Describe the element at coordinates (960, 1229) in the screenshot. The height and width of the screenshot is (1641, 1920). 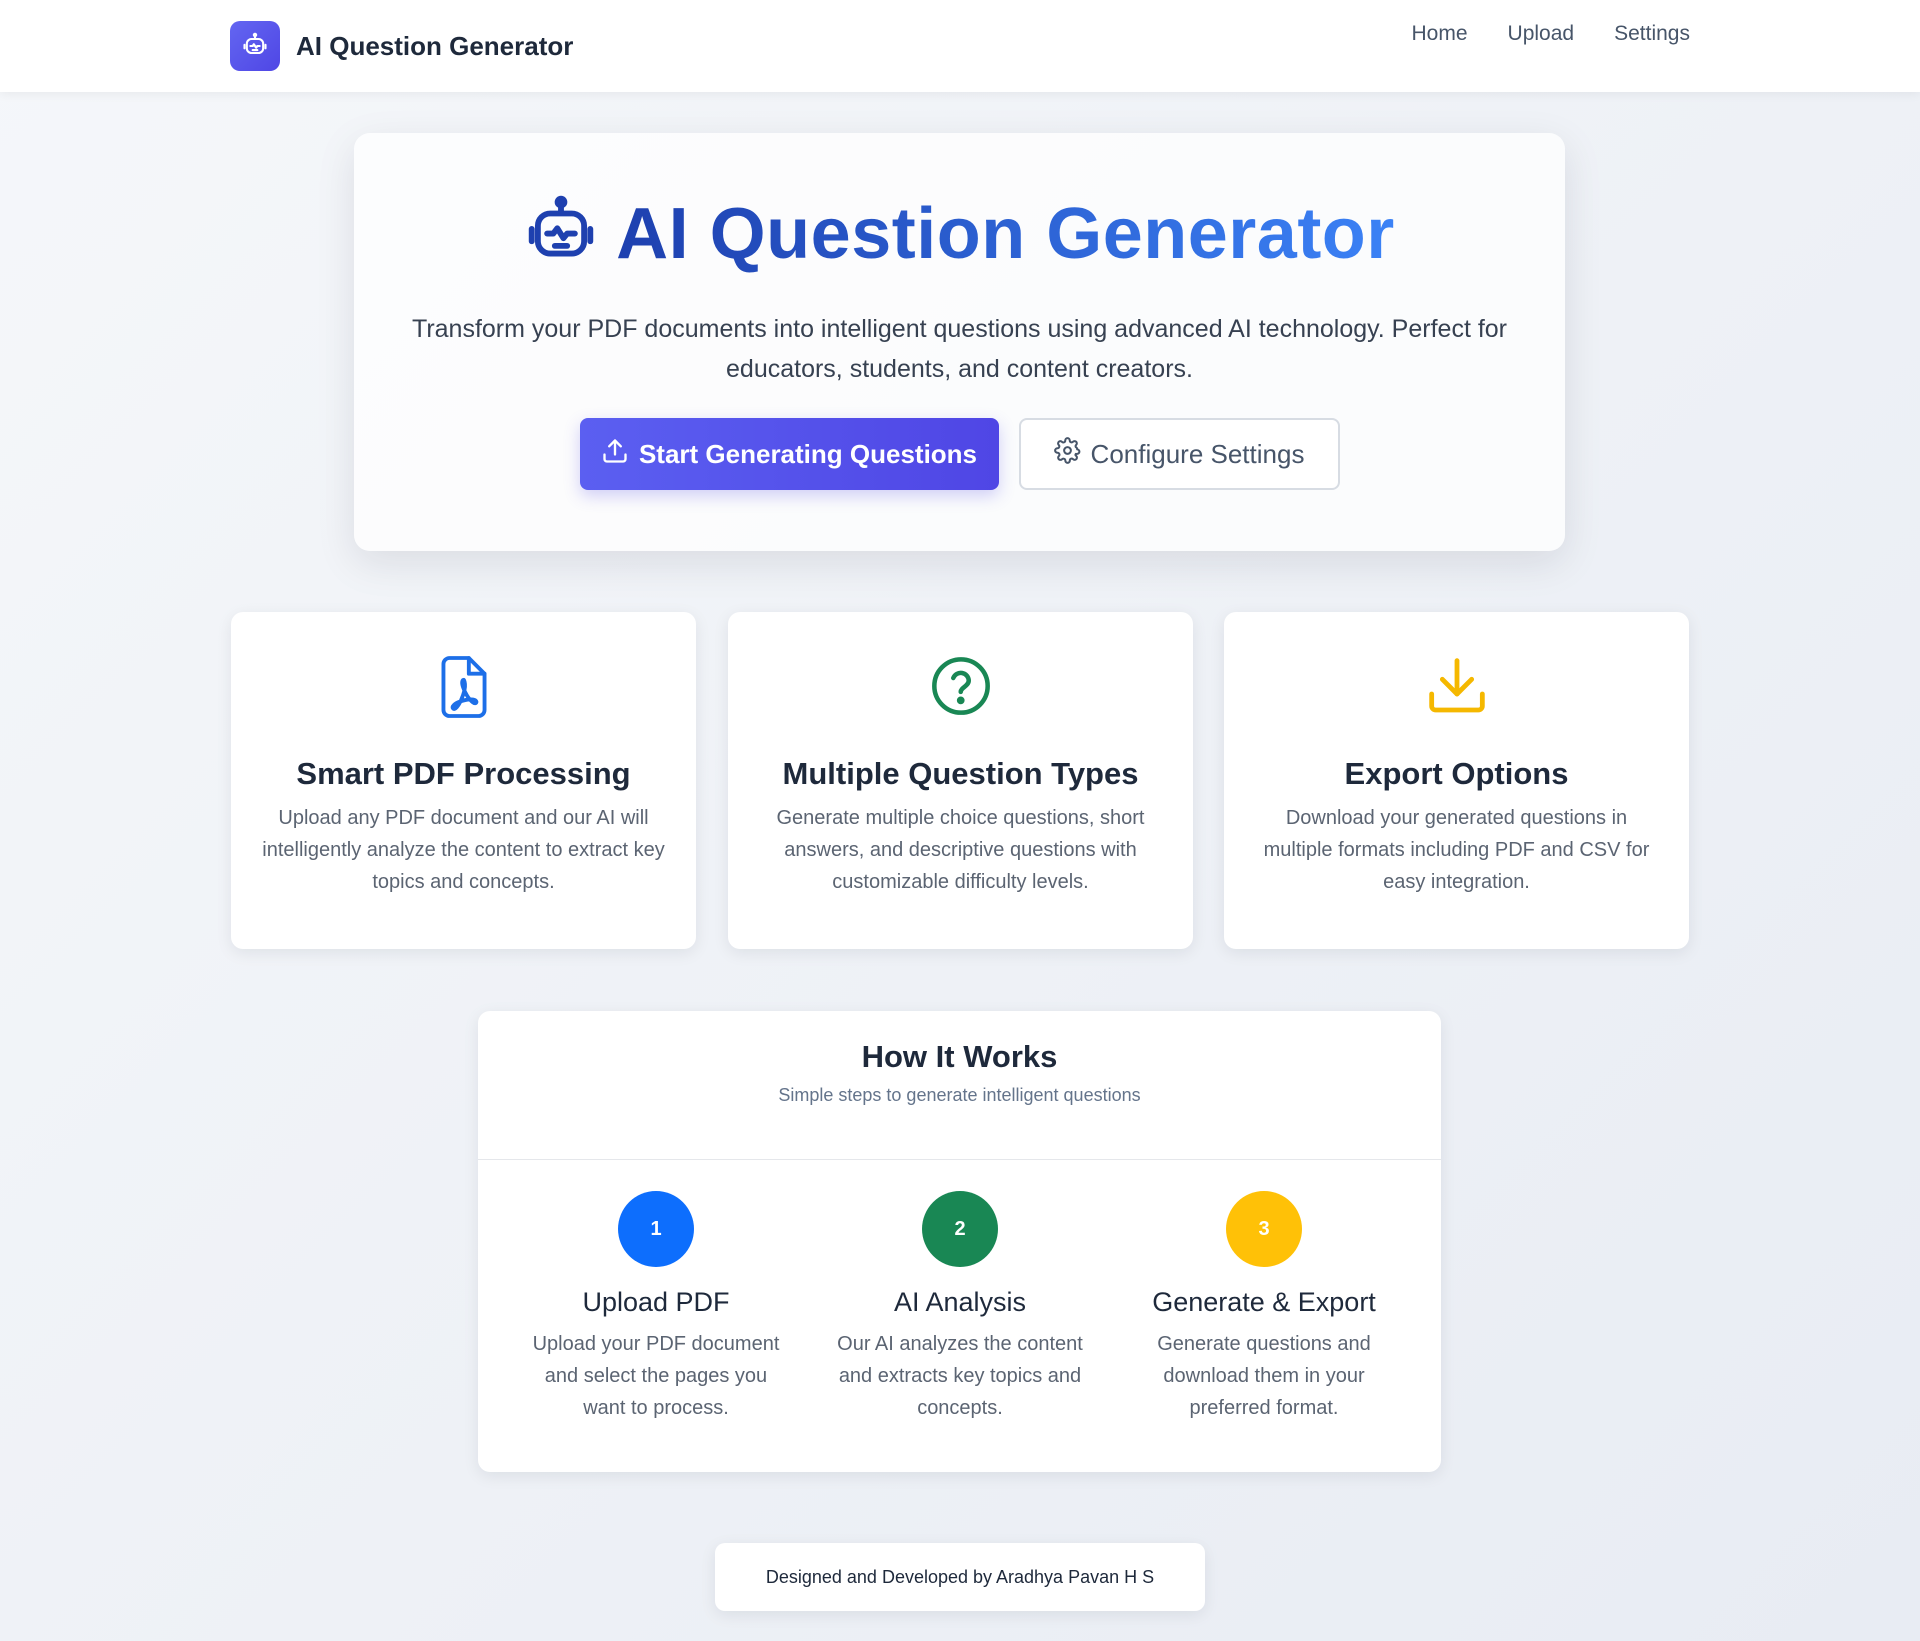
I see `step-number-badge: 2` at that location.